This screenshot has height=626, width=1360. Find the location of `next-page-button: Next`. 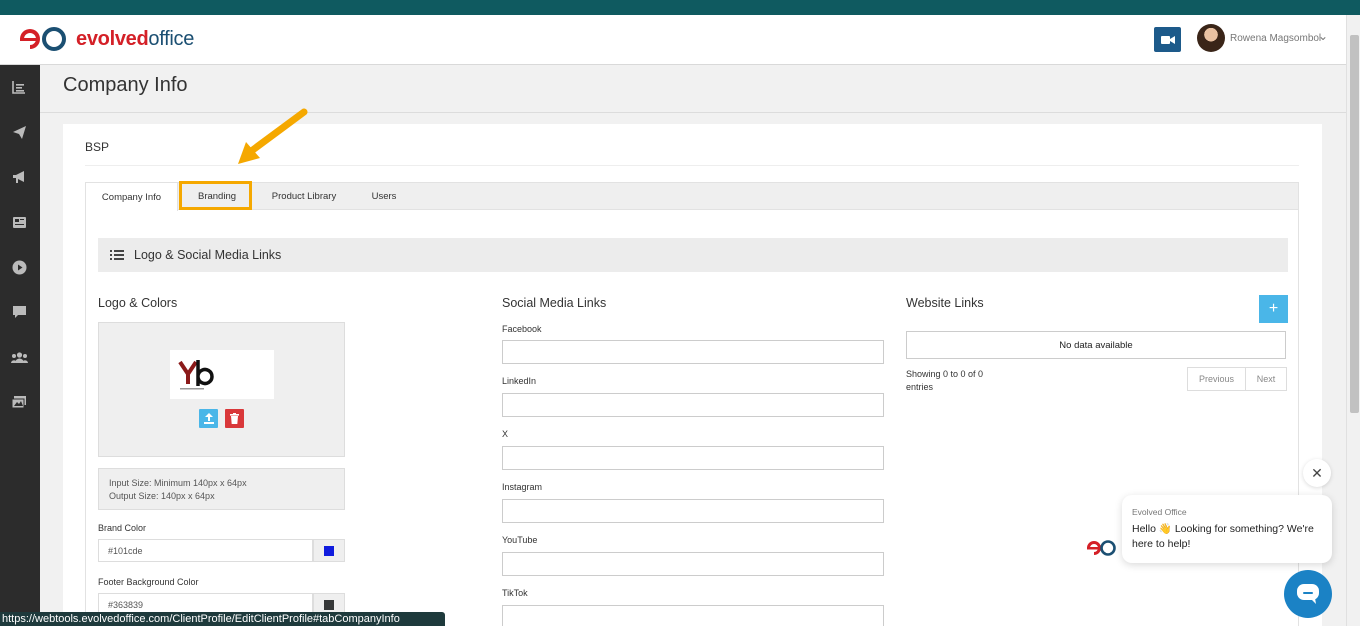

next-page-button: Next is located at coordinates (1266, 379).